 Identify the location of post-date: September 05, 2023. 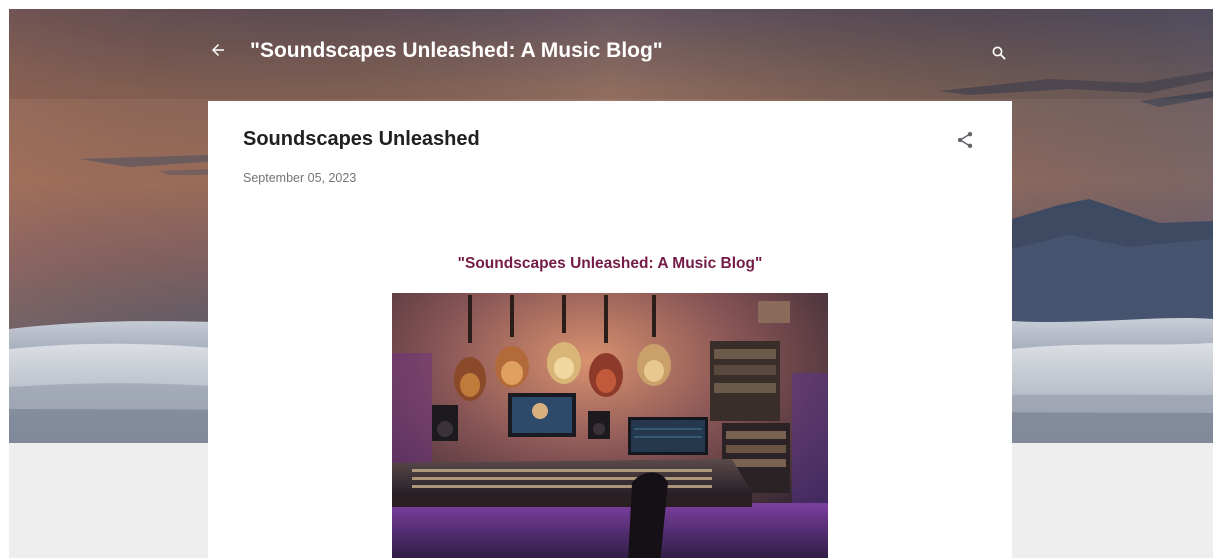
(299, 178).